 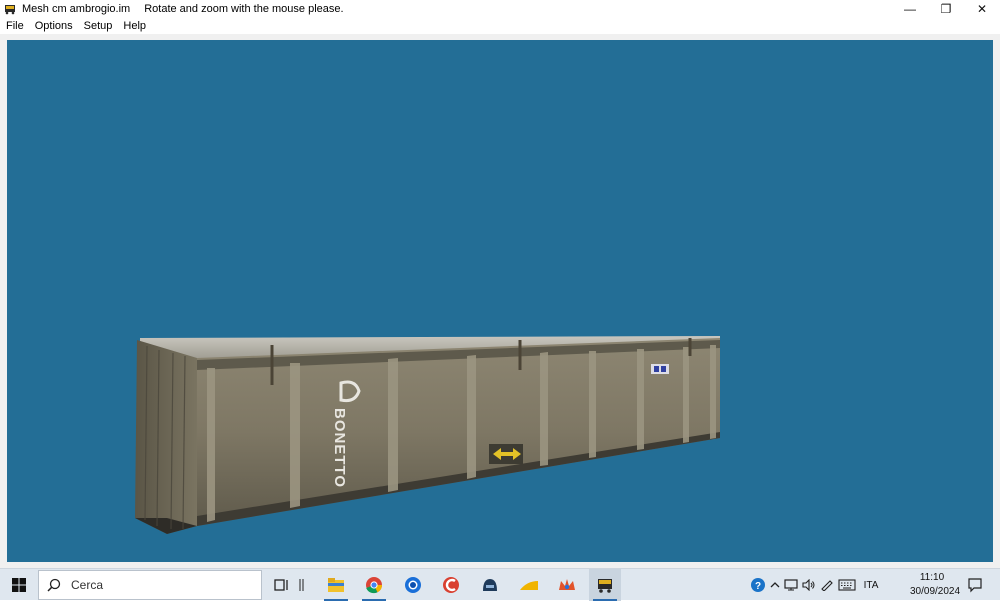 What do you see at coordinates (871, 585) in the screenshot?
I see `input-language: ITA` at bounding box center [871, 585].